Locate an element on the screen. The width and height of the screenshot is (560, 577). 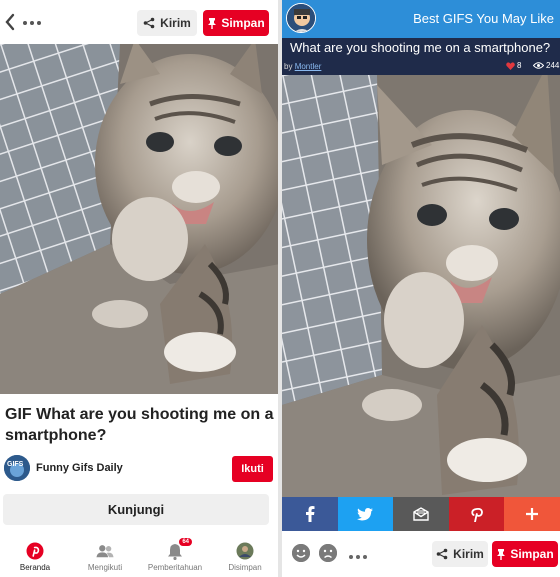
site-header: Best GIFS You May Like is located at coordinates (421, 19).